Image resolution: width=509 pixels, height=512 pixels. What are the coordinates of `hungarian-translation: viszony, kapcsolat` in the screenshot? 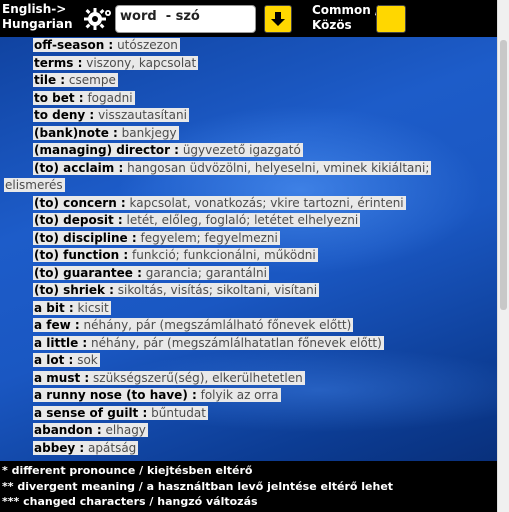 It's located at (141, 62).